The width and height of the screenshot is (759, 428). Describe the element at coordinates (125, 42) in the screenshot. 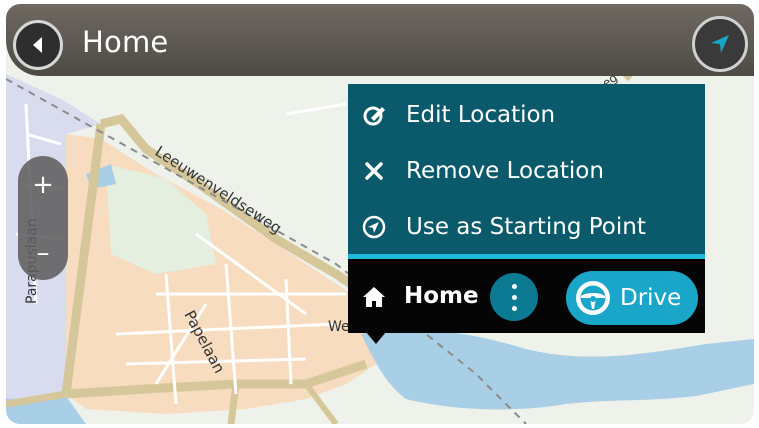

I see `page-title: Home` at that location.